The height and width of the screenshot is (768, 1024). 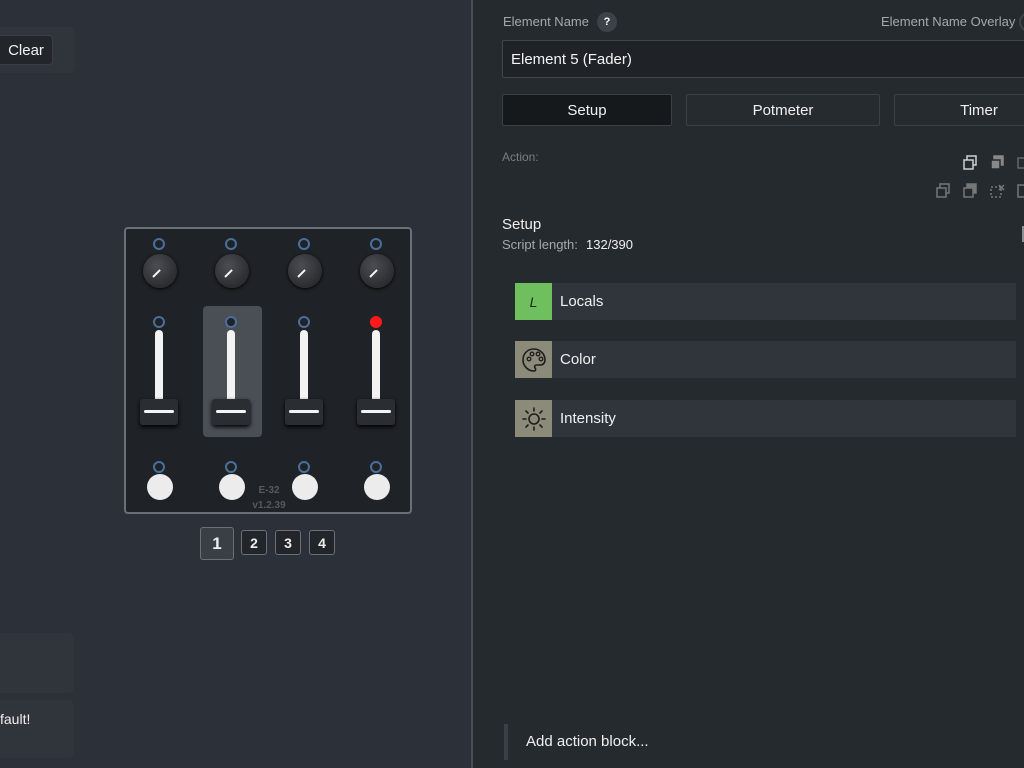 I want to click on clear-icon, so click(x=1020, y=163).